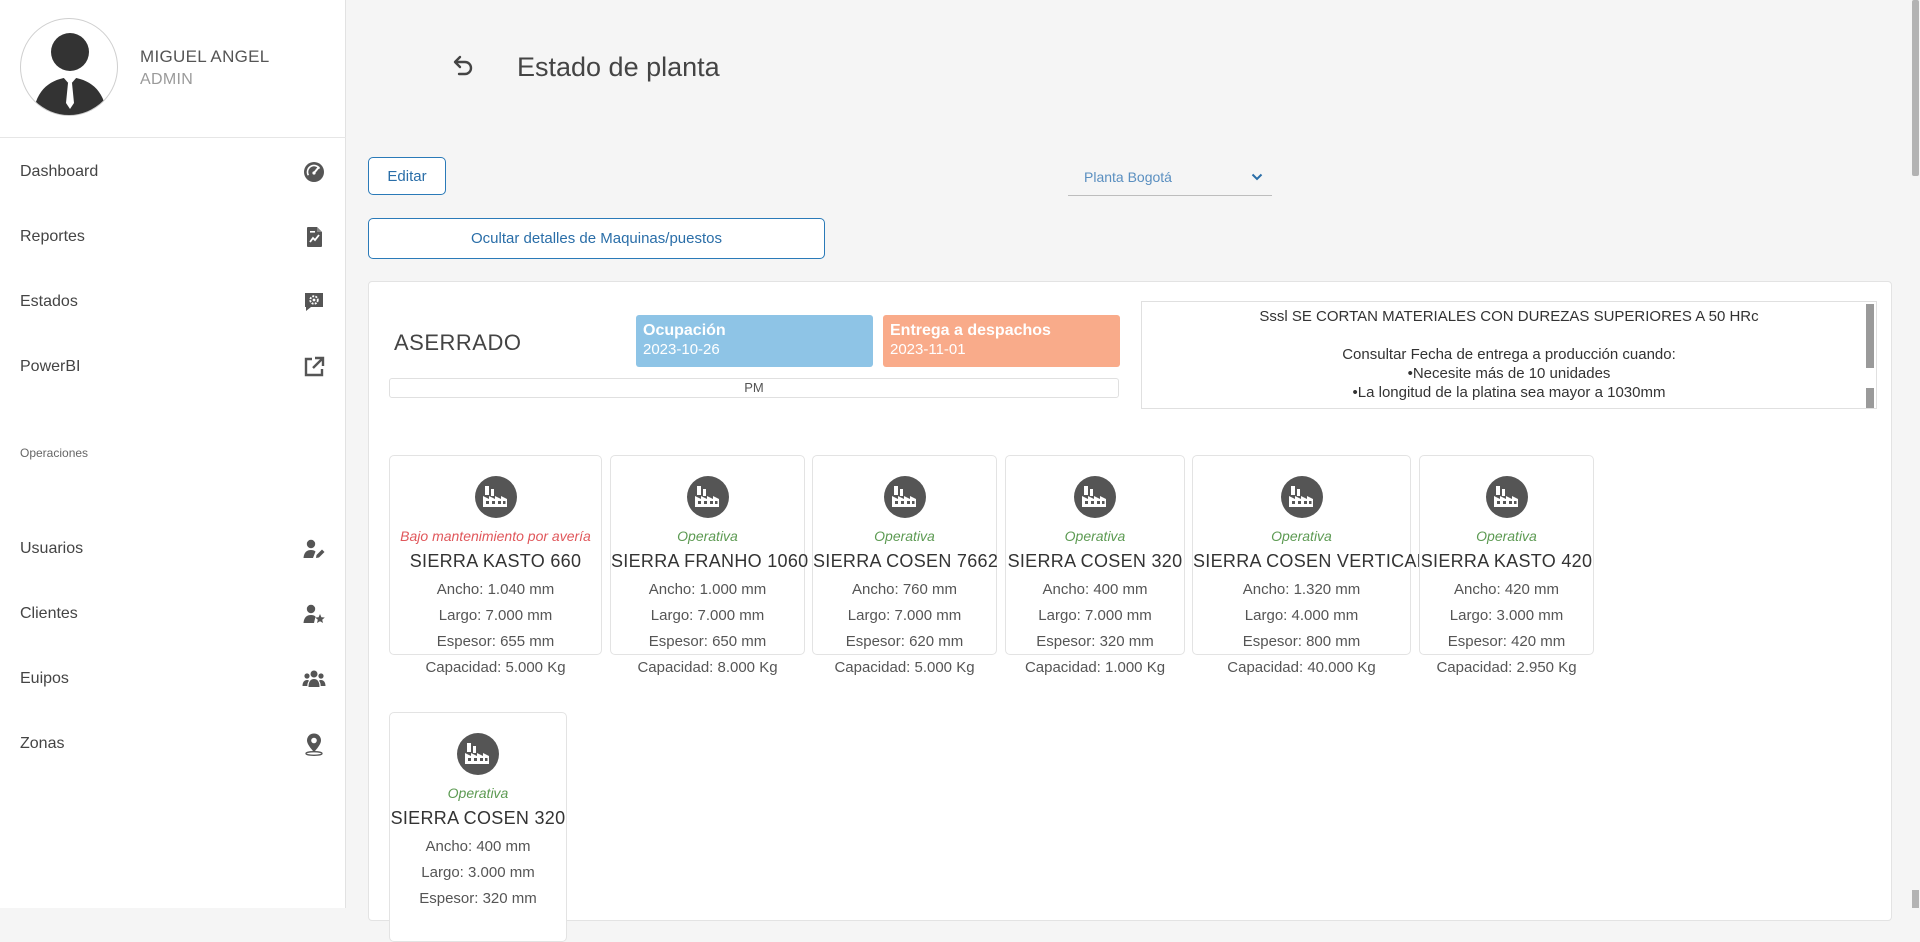 This screenshot has height=942, width=1920. Describe the element at coordinates (314, 302) in the screenshot. I see `chat-gear-icon` at that location.